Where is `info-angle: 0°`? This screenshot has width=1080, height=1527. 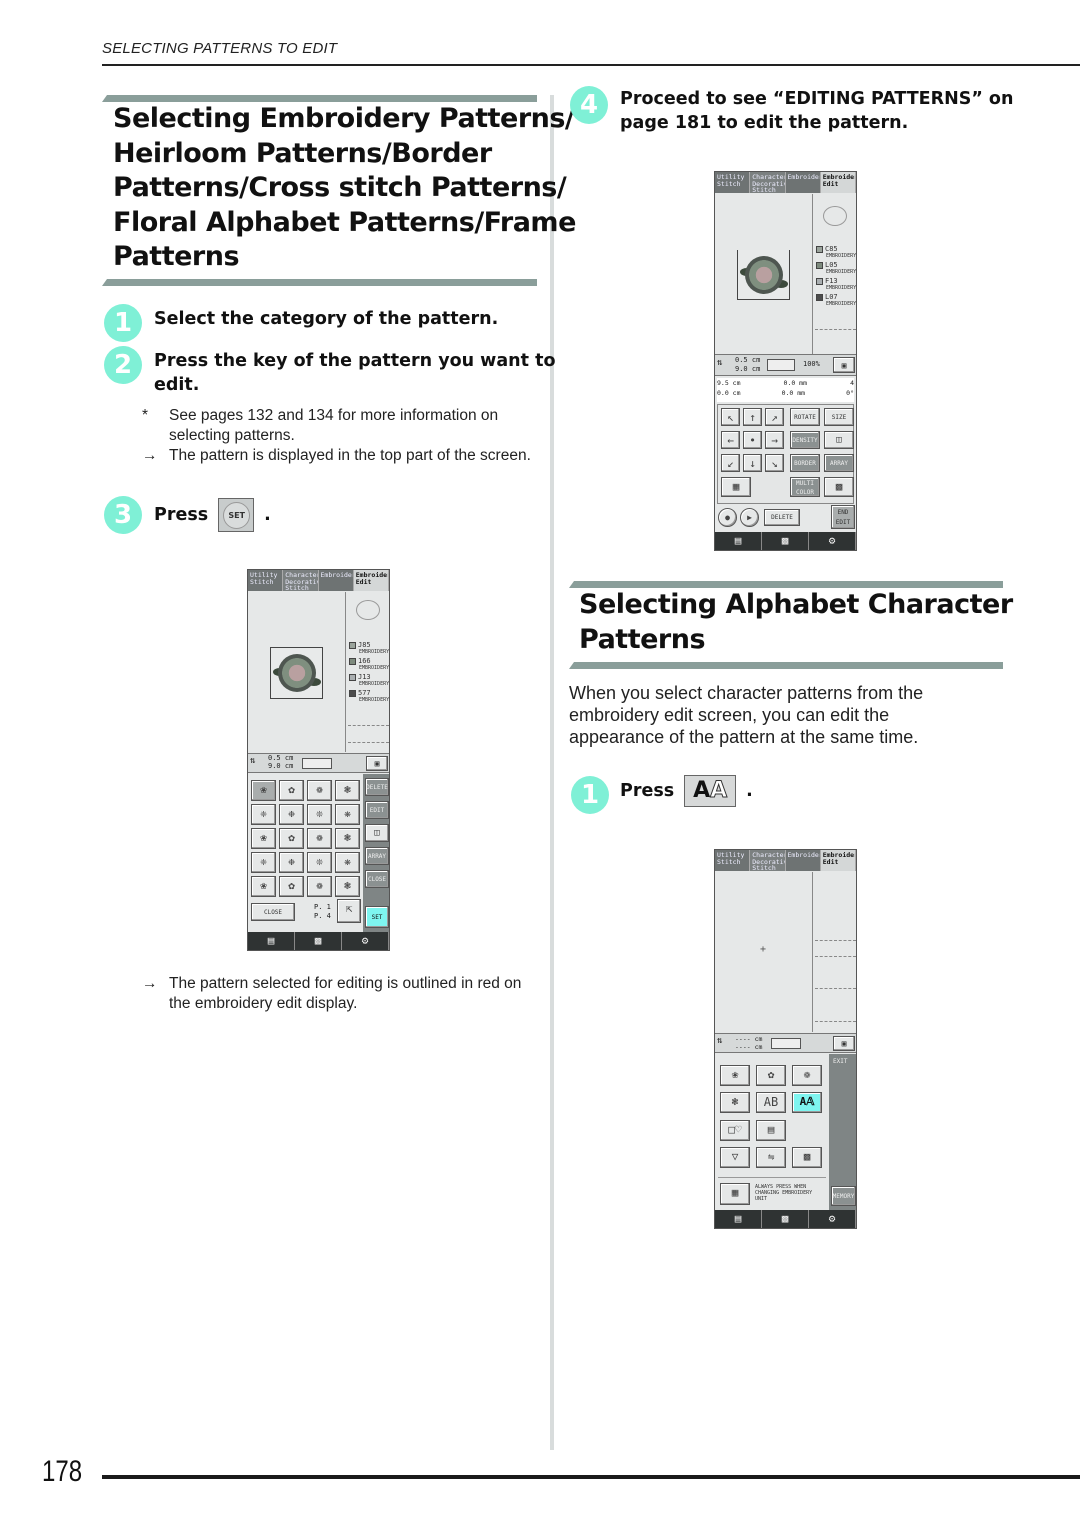 info-angle: 0° is located at coordinates (850, 393).